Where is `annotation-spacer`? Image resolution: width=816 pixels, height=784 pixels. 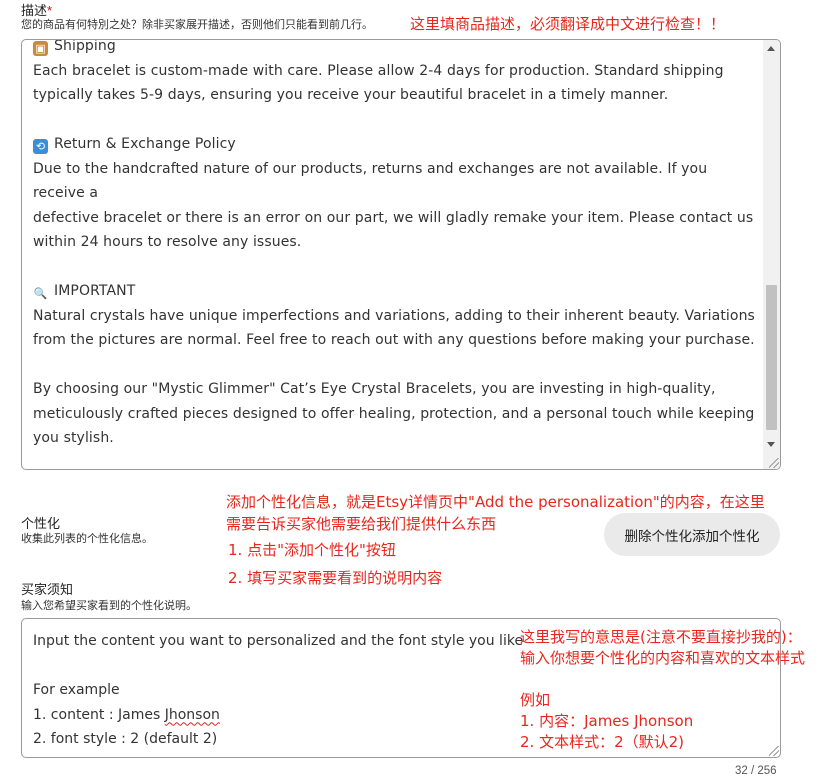 annotation-spacer is located at coordinates (662, 679).